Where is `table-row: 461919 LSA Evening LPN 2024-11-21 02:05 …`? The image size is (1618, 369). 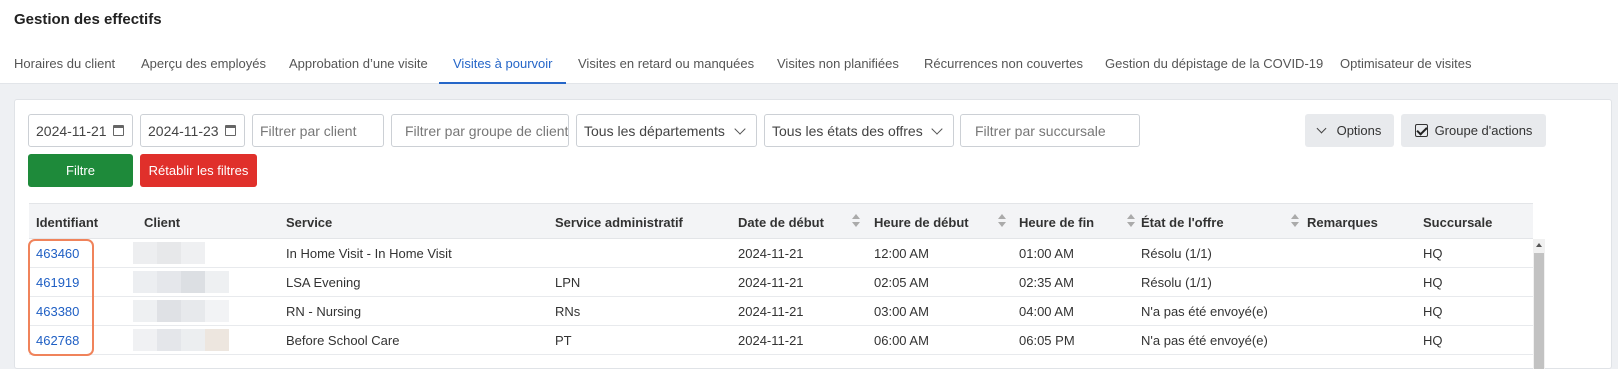 table-row: 461919 LSA Evening LPN 2024-11-21 02:05 … is located at coordinates (781, 282).